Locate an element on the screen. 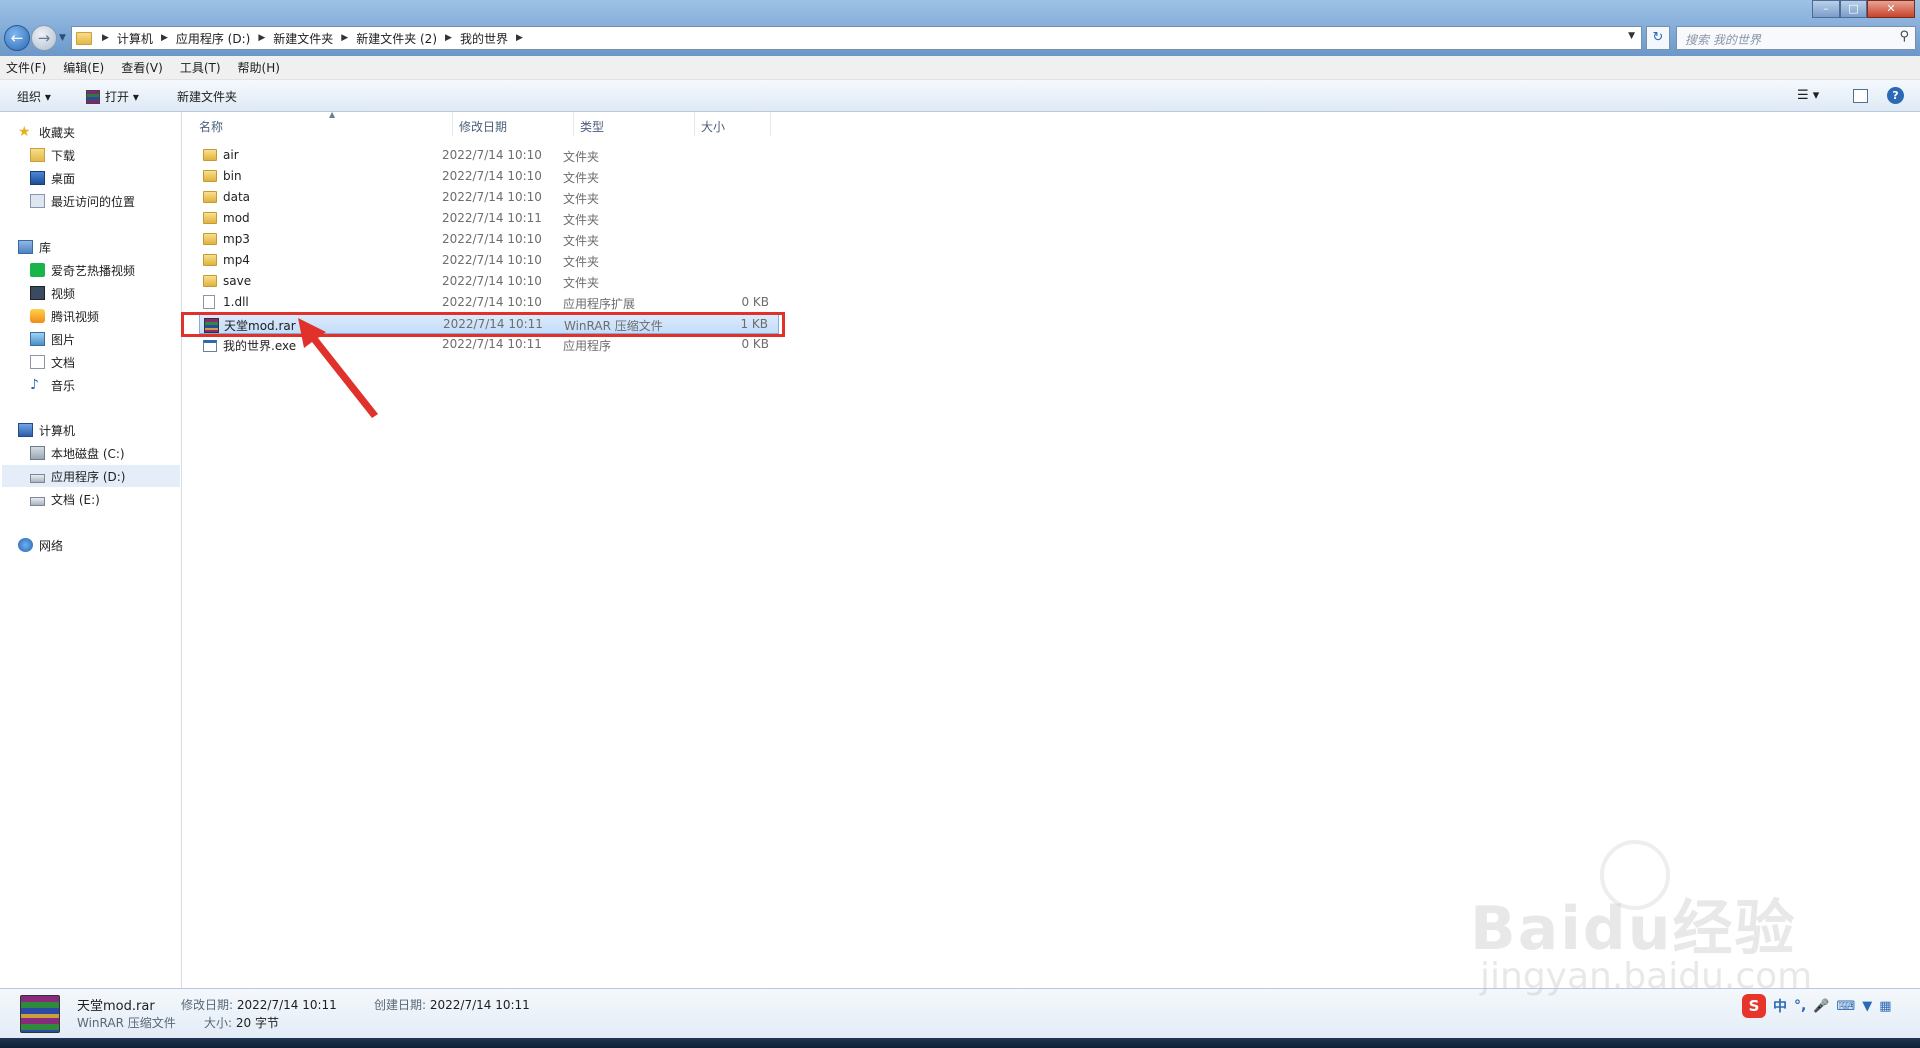 The width and height of the screenshot is (1920, 1048). sidebar-item-pictures: 图片 is located at coordinates (52, 339).